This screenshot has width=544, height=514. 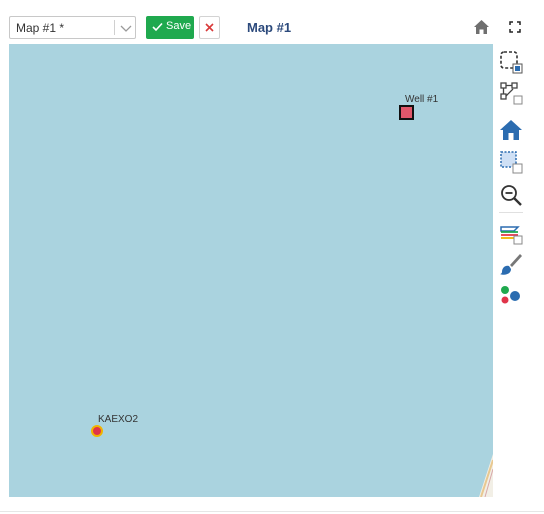 I want to click on select-divider, so click(x=114, y=27).